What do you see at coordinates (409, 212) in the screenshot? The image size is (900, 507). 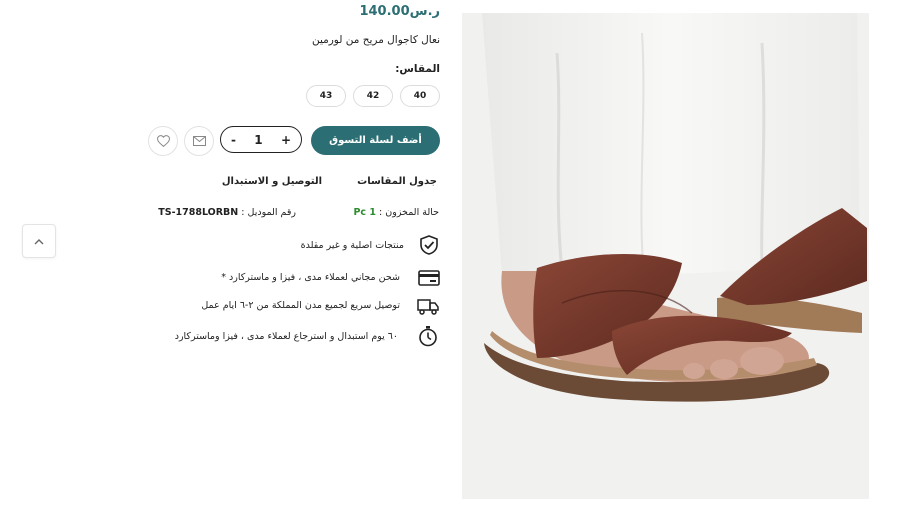 I see `stock-label: حالة المخزون :` at bounding box center [409, 212].